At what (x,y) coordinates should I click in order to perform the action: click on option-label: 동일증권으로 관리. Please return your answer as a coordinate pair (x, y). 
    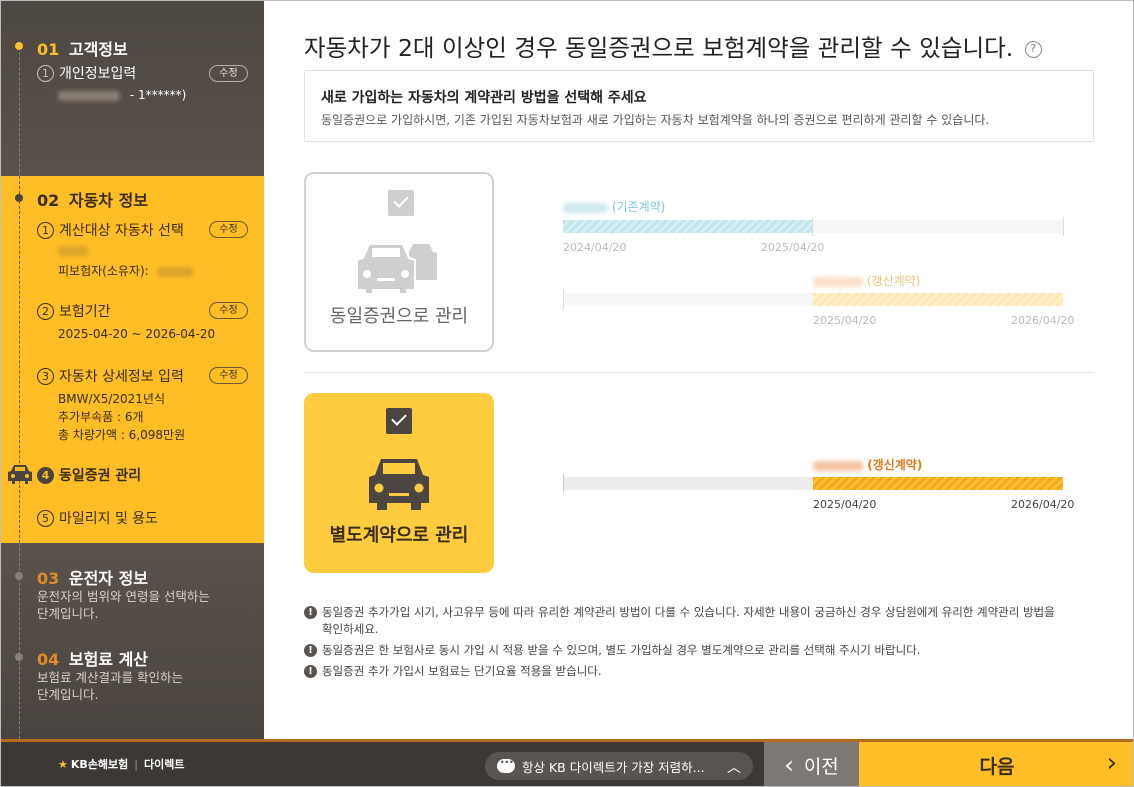
    Looking at the image, I should click on (399, 316).